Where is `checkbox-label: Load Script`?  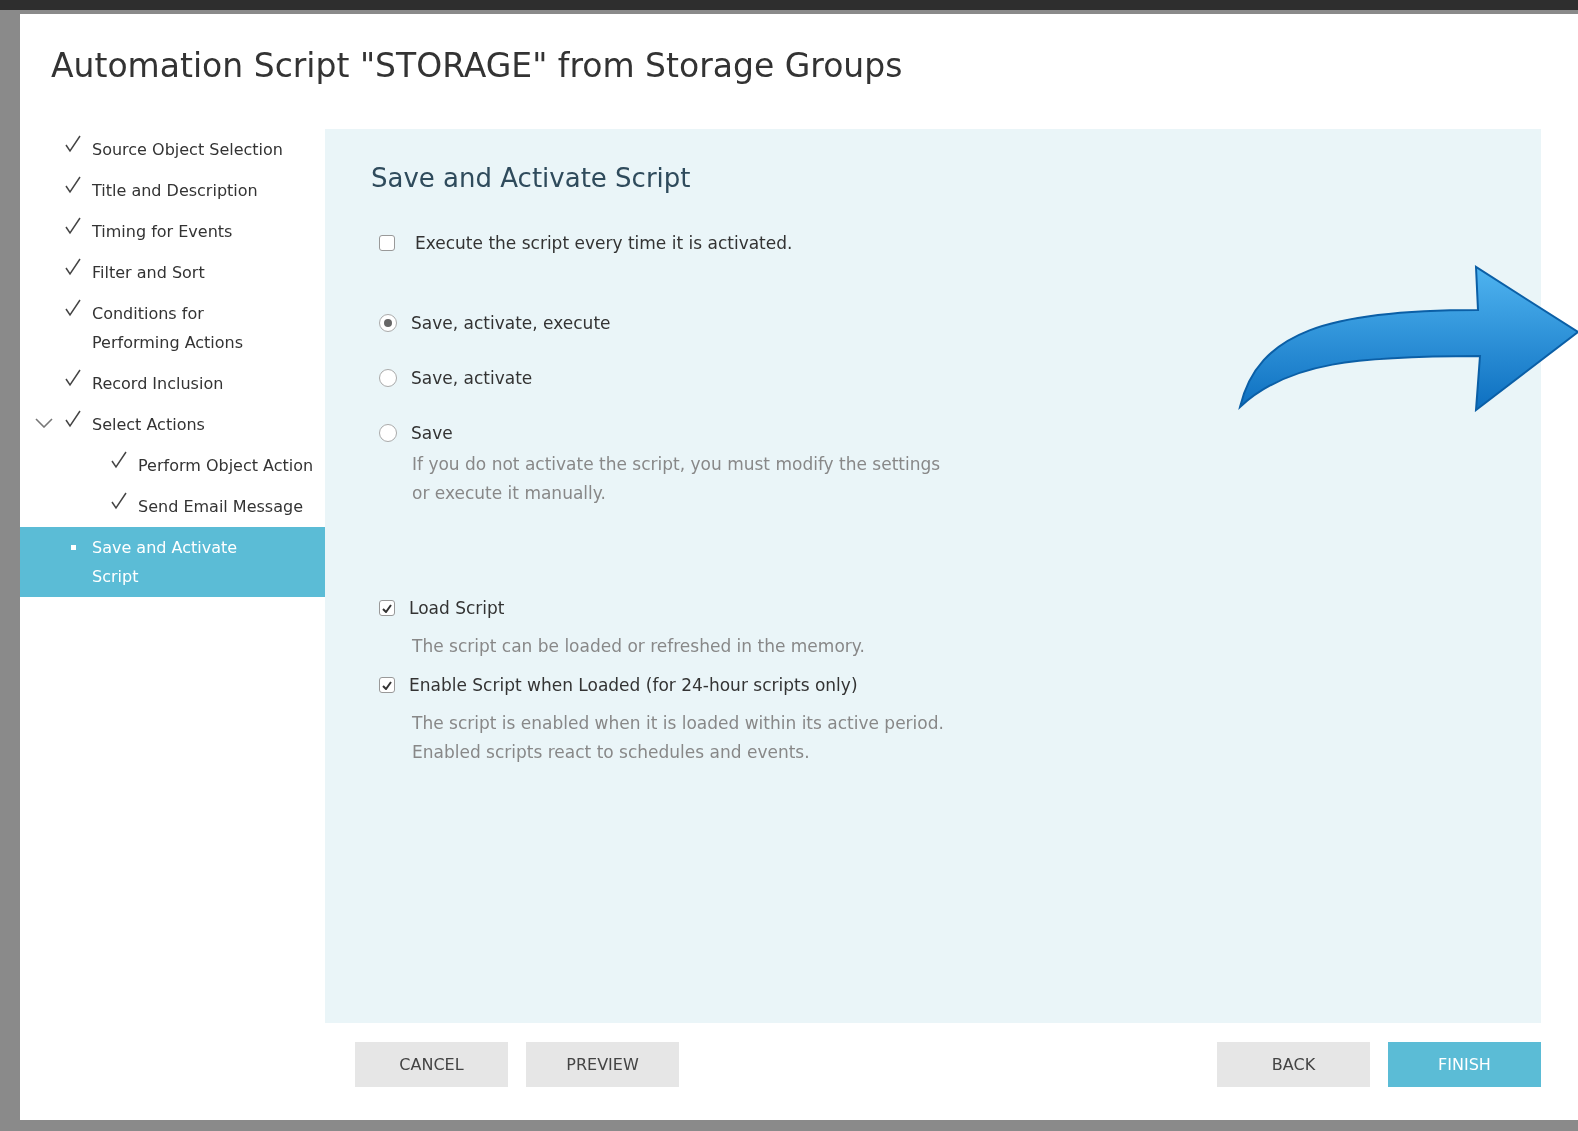 checkbox-label: Load Script is located at coordinates (457, 608).